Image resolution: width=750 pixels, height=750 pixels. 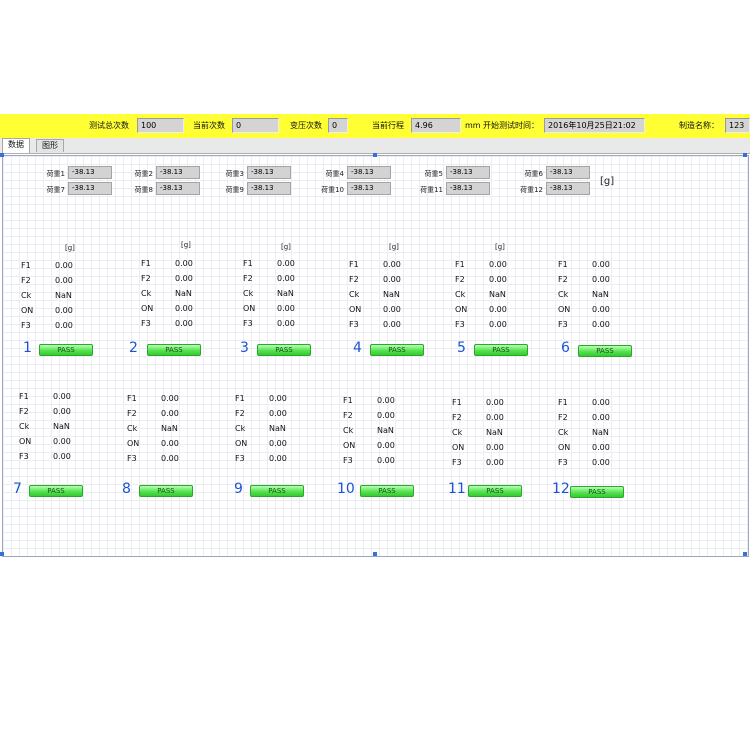 I want to click on product-name-field: 123, so click(x=737, y=125).